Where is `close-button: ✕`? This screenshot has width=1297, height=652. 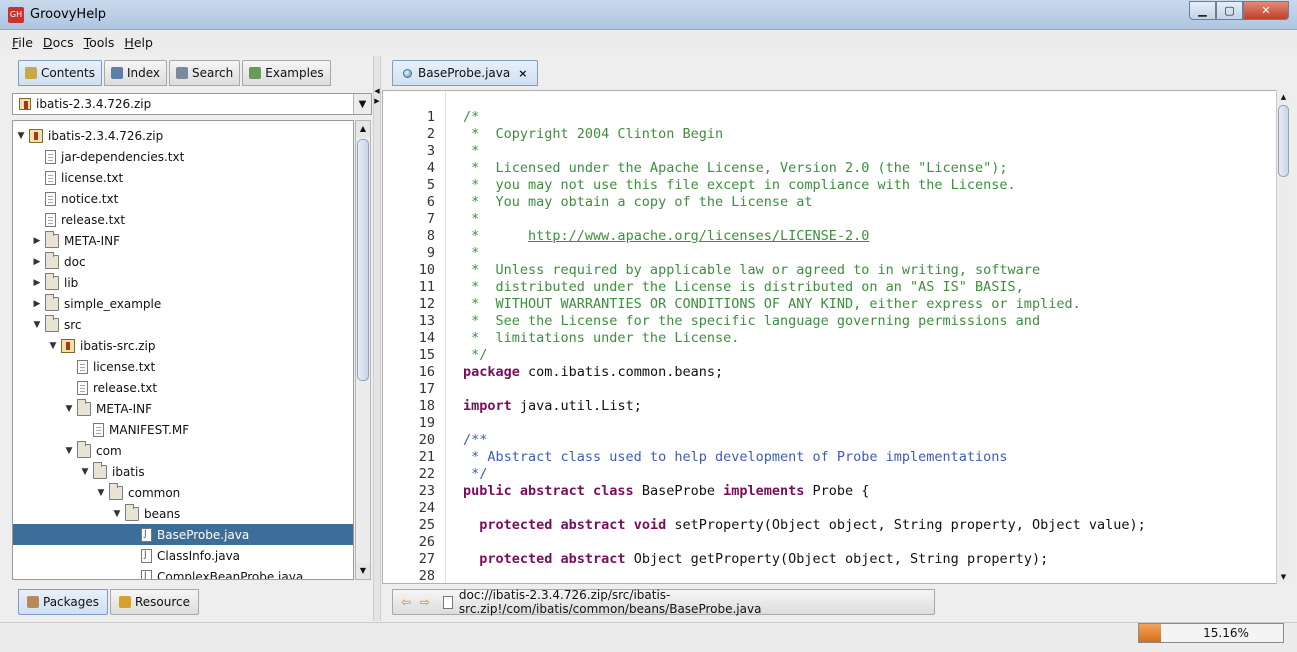 close-button: ✕ is located at coordinates (1266, 10).